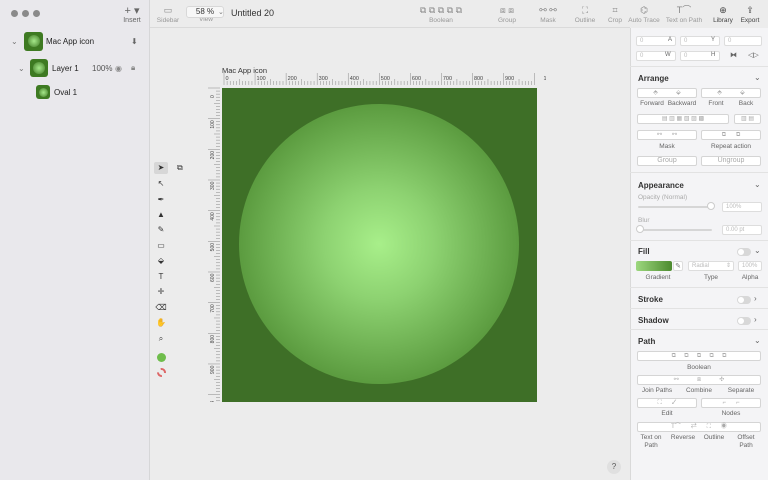 This screenshot has height=480, width=768. What do you see at coordinates (75, 92) in the screenshot?
I see `layer-row-oval: Oval 1` at bounding box center [75, 92].